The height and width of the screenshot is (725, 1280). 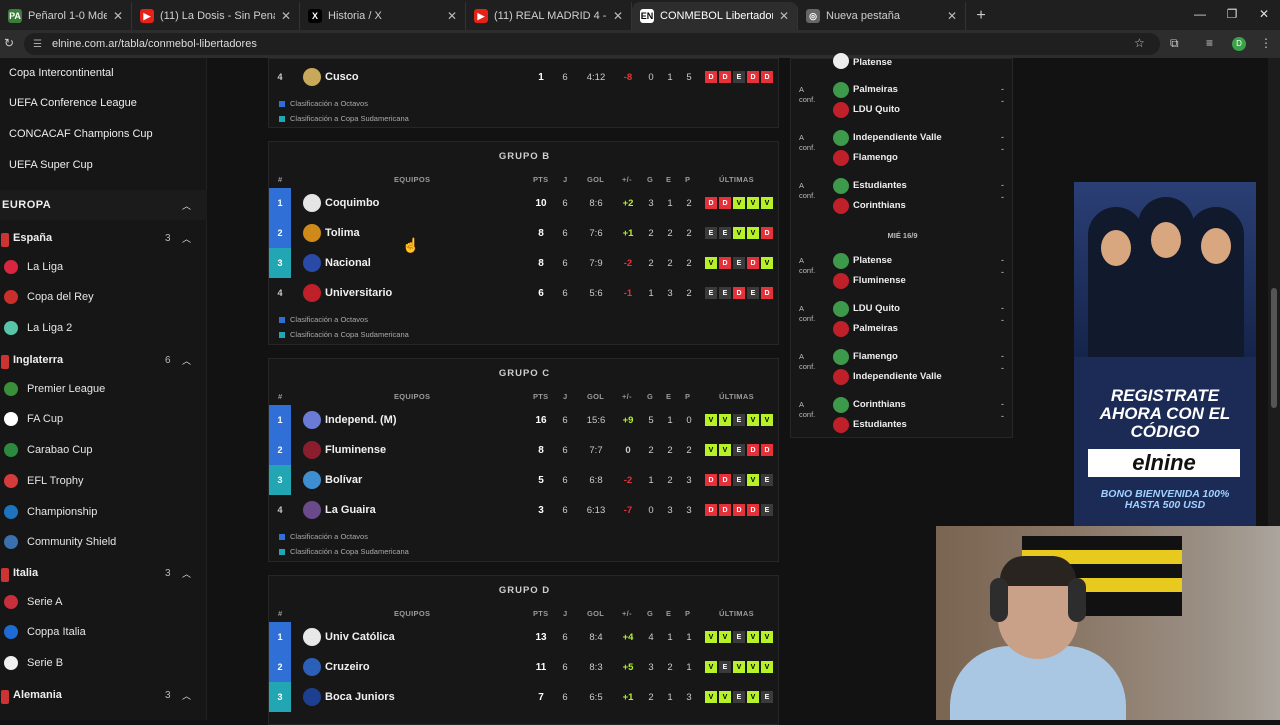 What do you see at coordinates (45, 663) in the screenshot?
I see `sidebar-item-league: Serie B` at bounding box center [45, 663].